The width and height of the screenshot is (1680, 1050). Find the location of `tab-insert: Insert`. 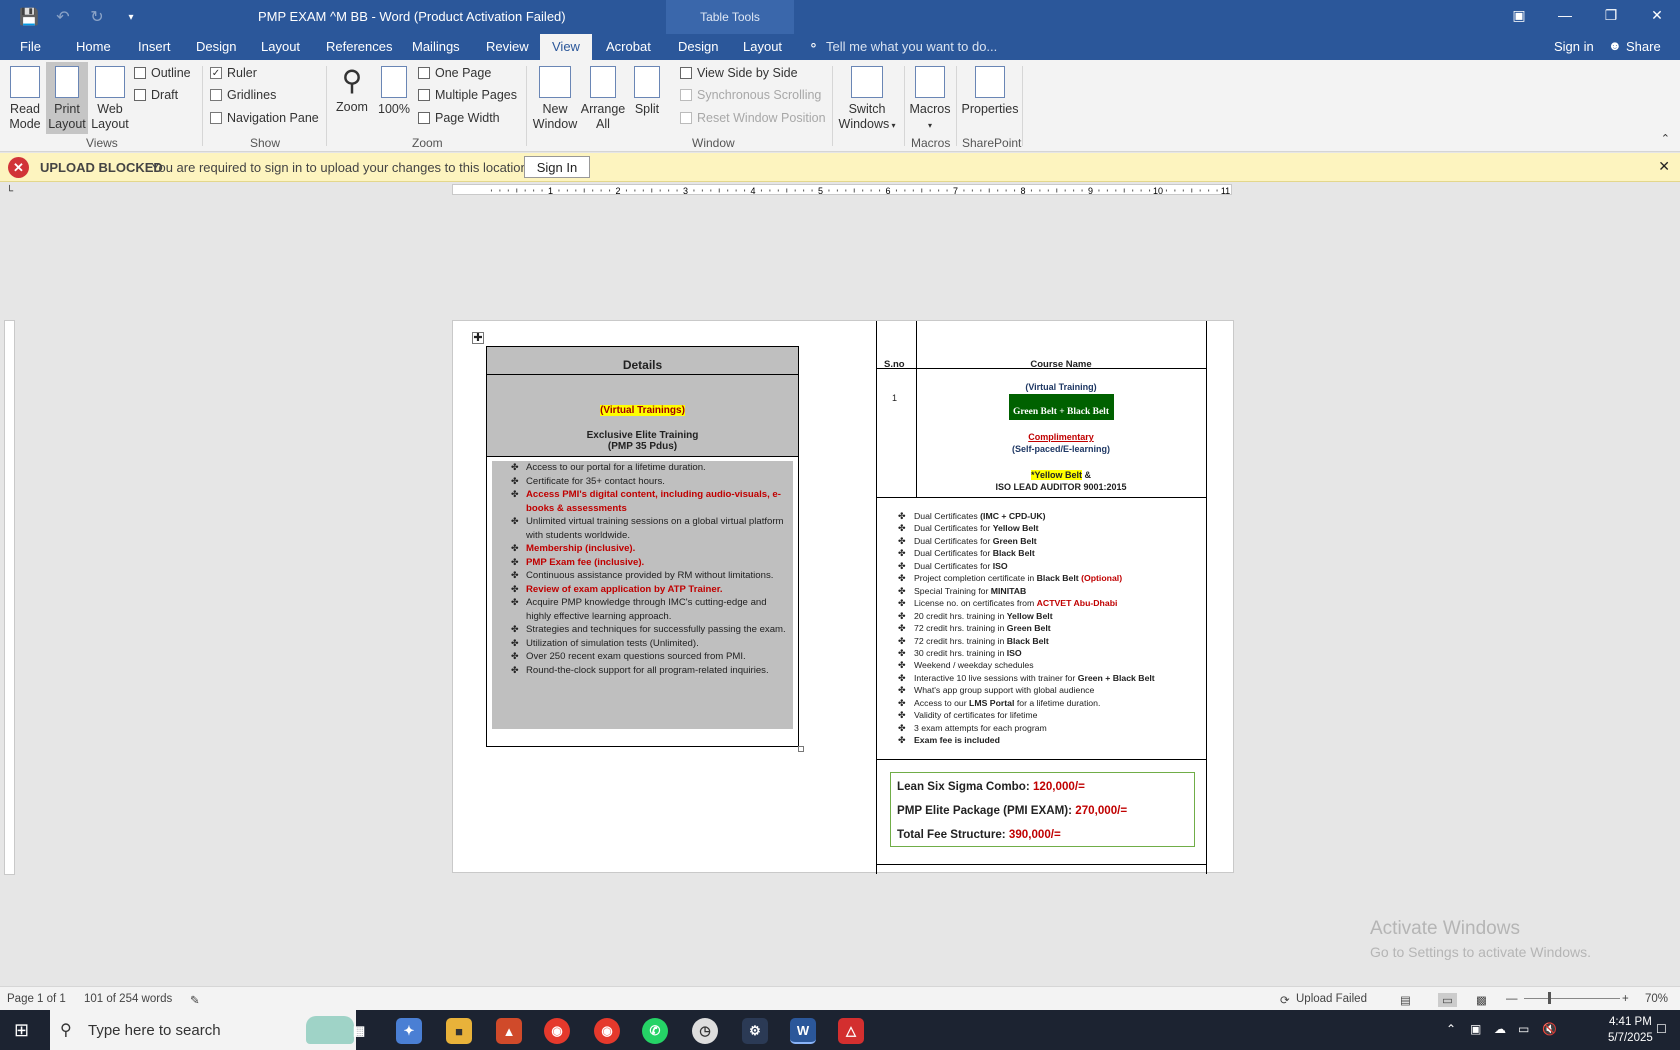

tab-insert: Insert is located at coordinates (154, 46).